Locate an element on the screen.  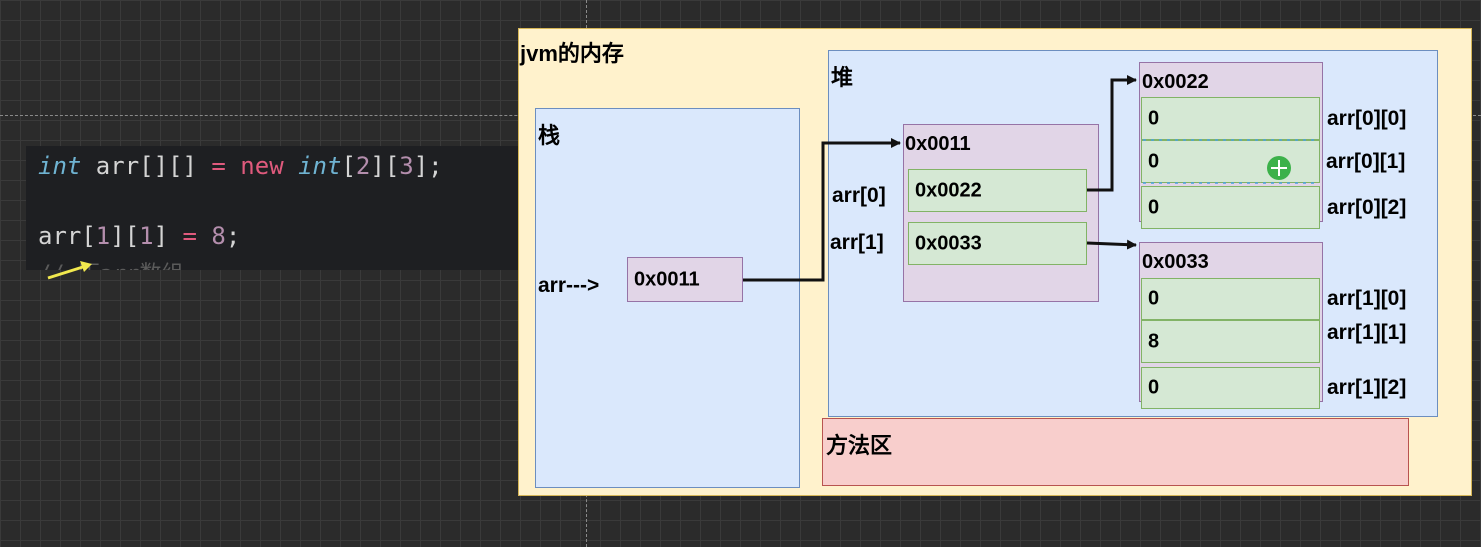
heap-title: 堆 is located at coordinates (842, 77).